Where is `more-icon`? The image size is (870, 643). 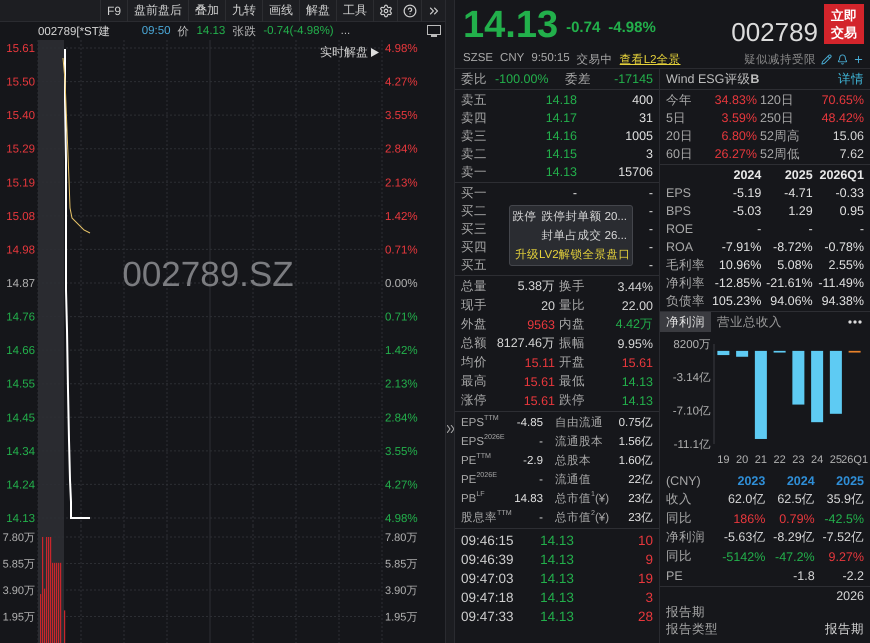 more-icon is located at coordinates (855, 322).